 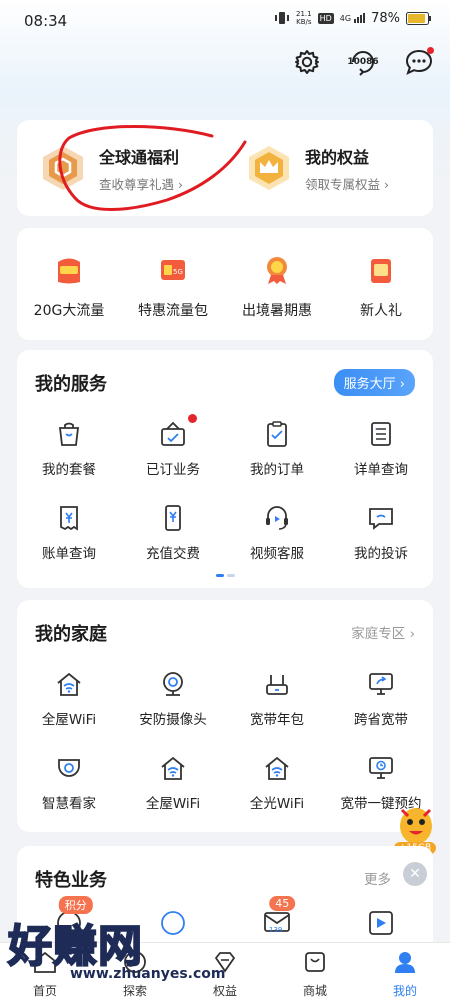 What do you see at coordinates (381, 470) in the screenshot?
I see `service-label: 详单查询` at bounding box center [381, 470].